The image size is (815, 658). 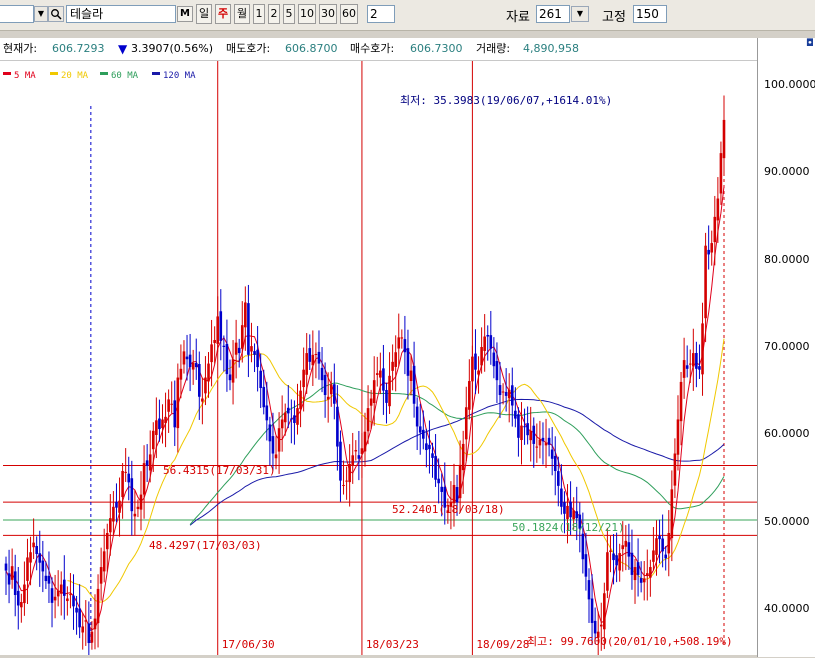 I want to click on data-count-field: 261, so click(x=553, y=14).